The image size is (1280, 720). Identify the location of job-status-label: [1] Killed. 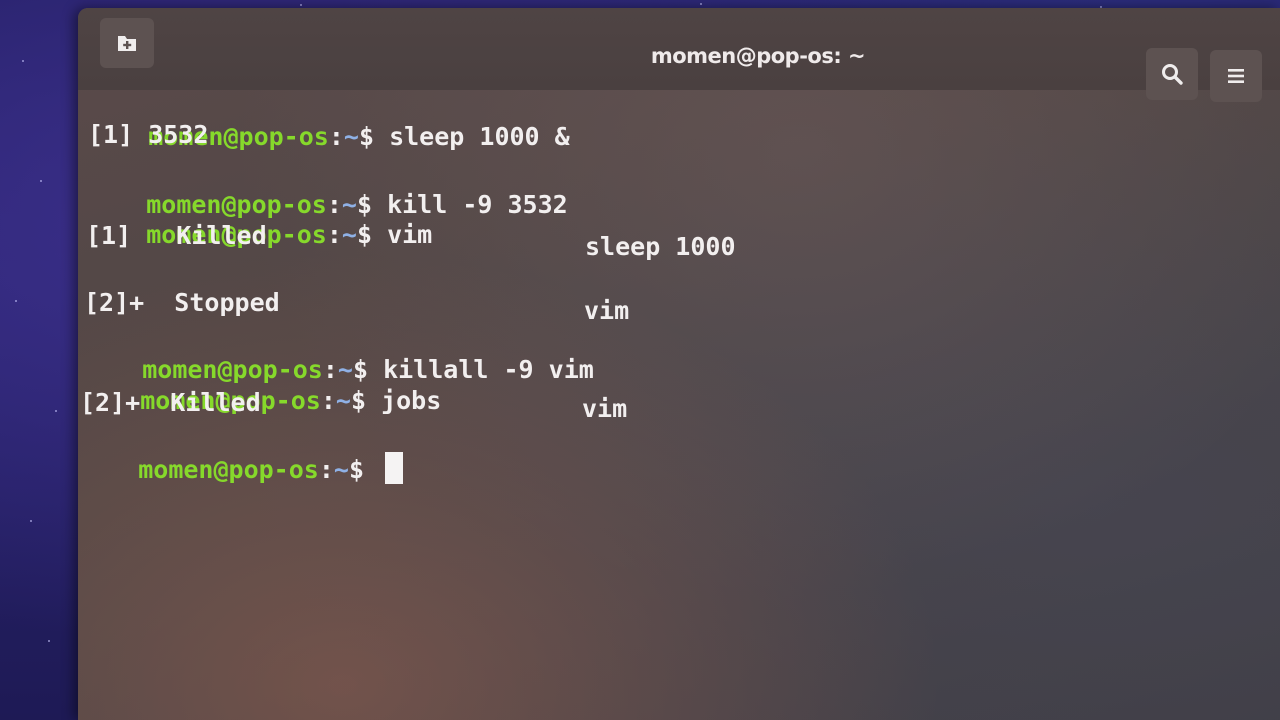
(176, 235).